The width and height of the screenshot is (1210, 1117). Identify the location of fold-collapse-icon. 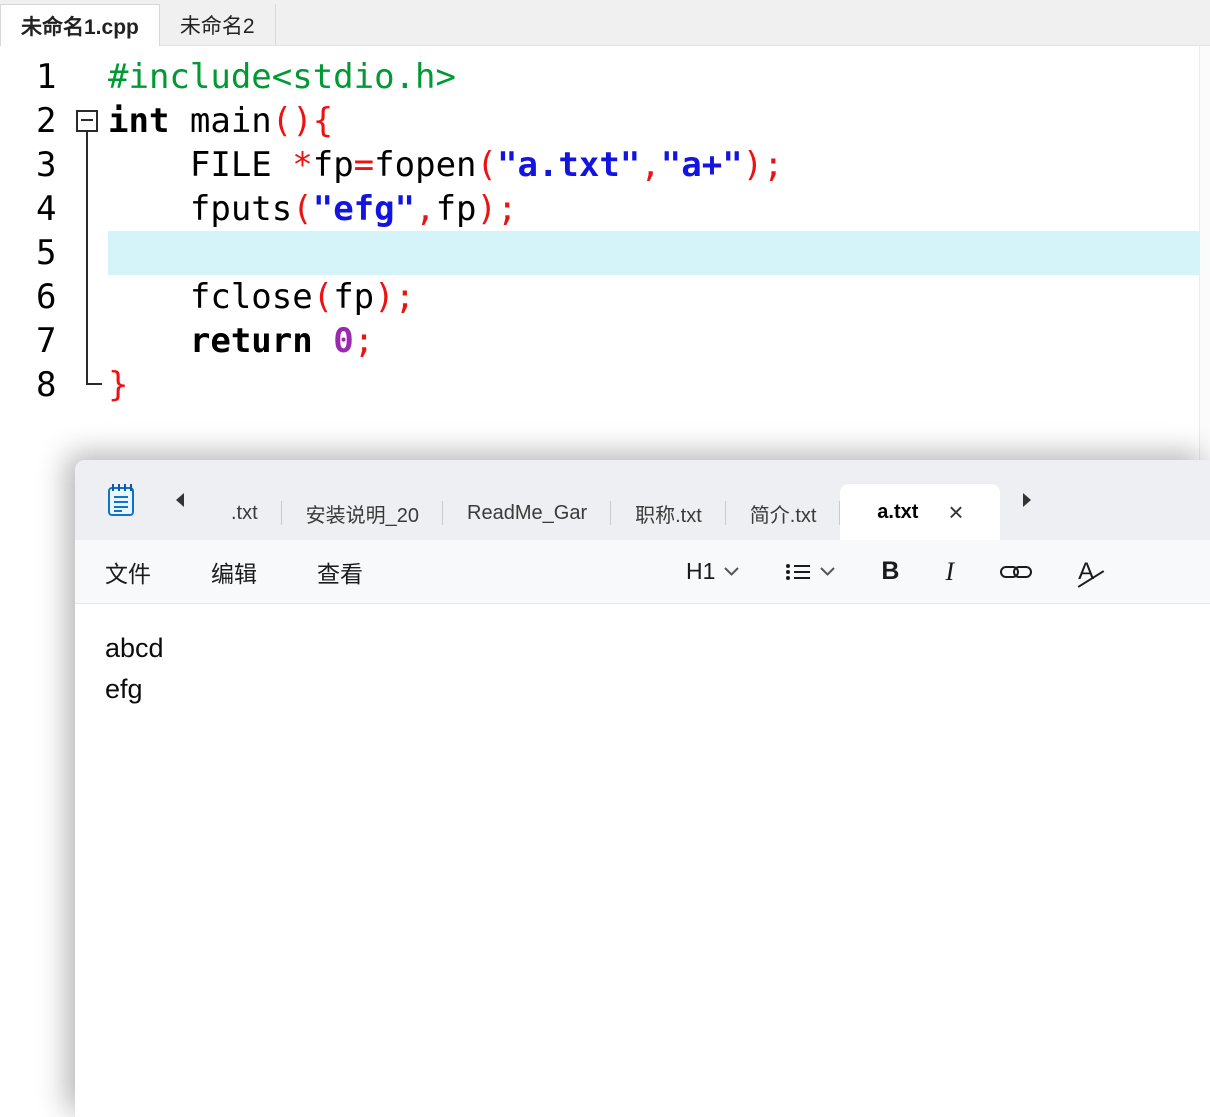
(87, 121).